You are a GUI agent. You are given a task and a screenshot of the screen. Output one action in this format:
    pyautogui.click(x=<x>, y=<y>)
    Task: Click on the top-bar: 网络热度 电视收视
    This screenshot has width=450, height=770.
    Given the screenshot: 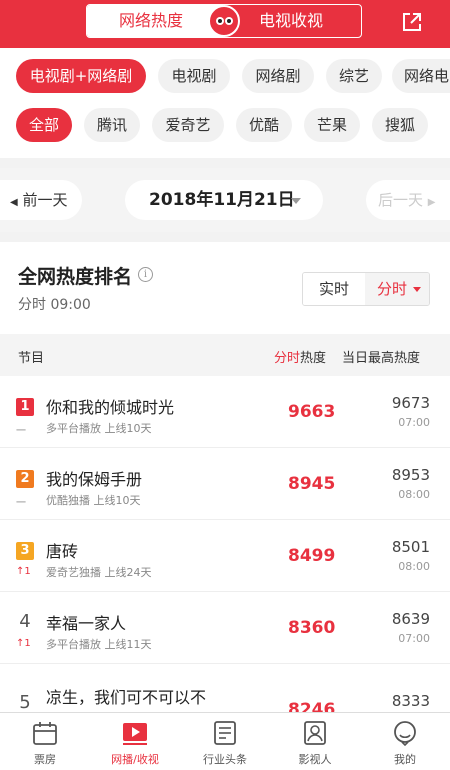 What is the action you would take?
    pyautogui.click(x=225, y=24)
    